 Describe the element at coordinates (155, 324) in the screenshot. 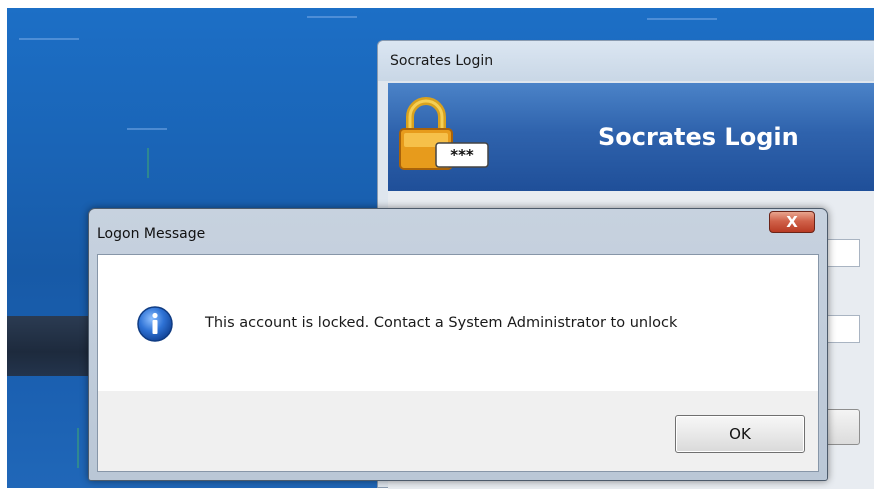

I see `info-icon` at that location.